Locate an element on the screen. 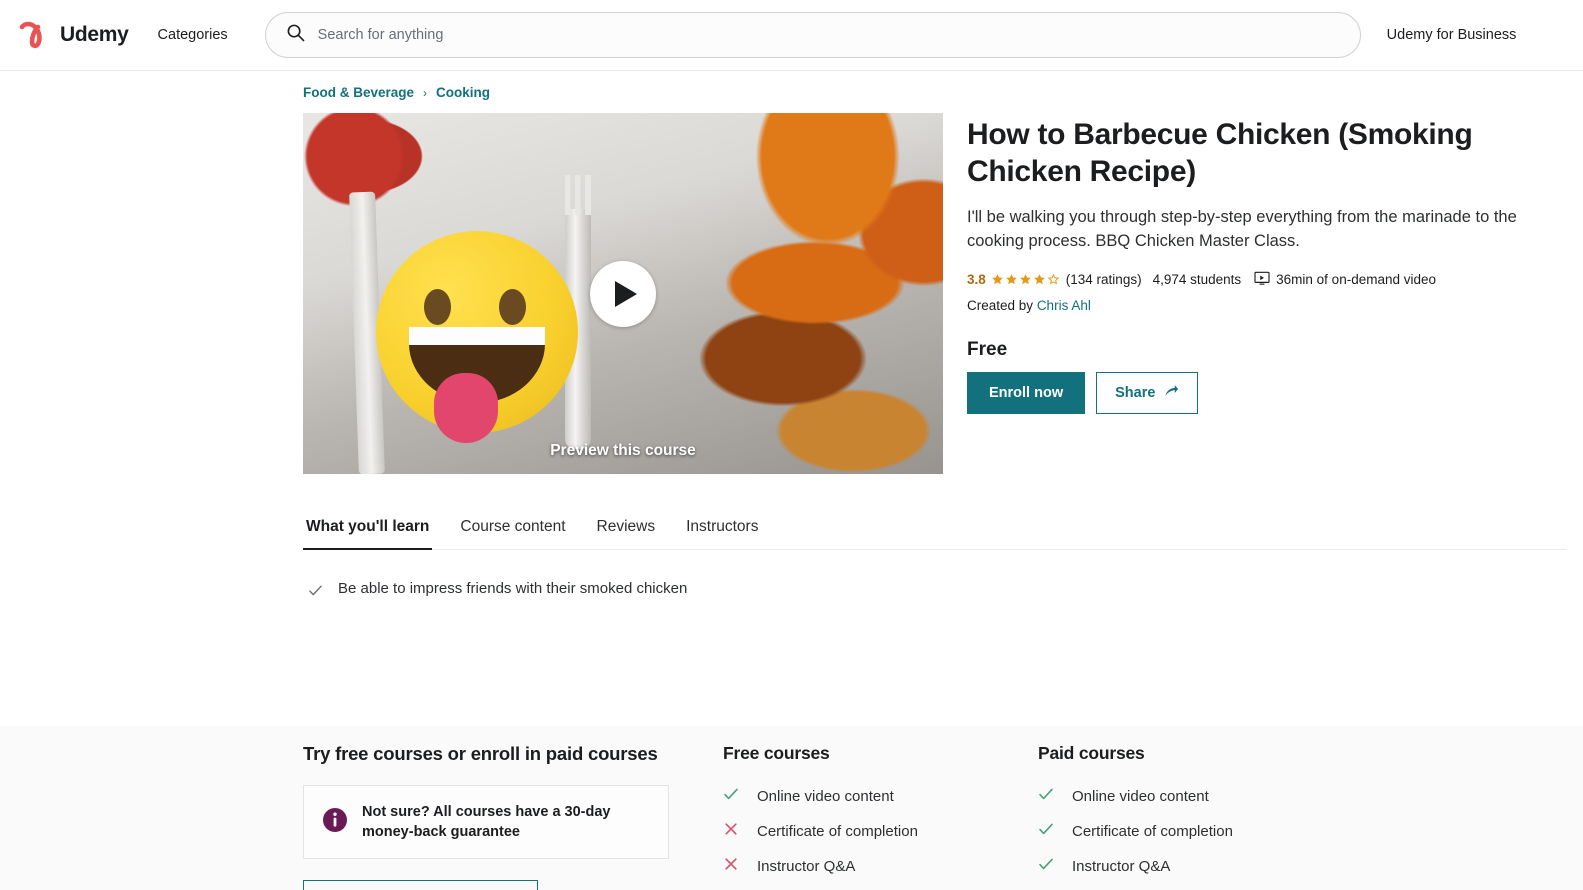  rating-value: 3.8 is located at coordinates (976, 279).